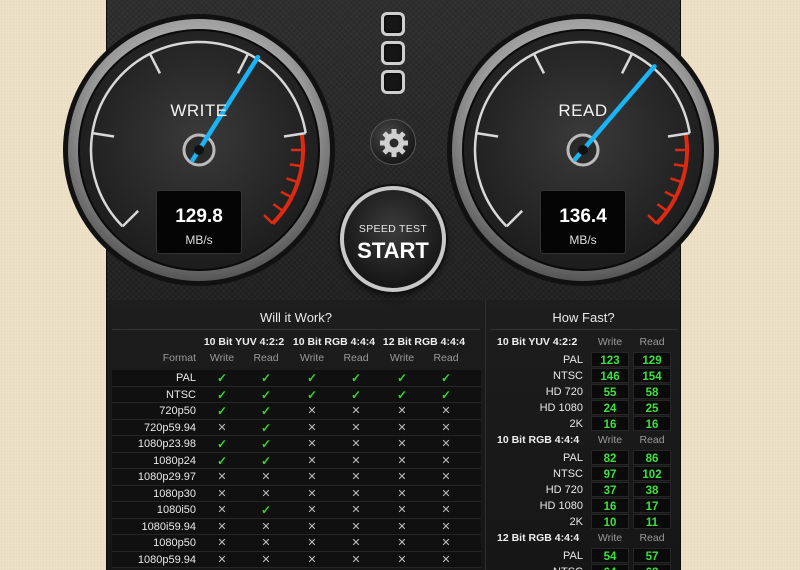  Describe the element at coordinates (610, 489) in the screenshot. I see `speed-write-value: 37` at that location.